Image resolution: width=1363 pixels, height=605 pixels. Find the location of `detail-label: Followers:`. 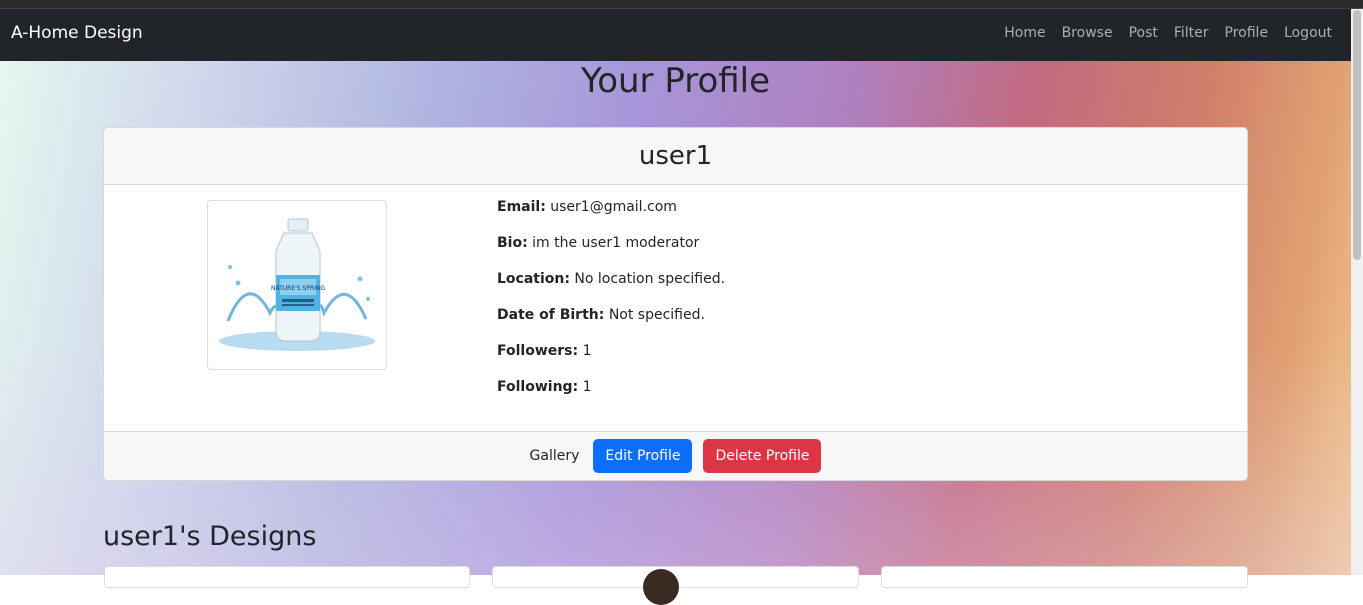

detail-label: Followers: is located at coordinates (538, 351).